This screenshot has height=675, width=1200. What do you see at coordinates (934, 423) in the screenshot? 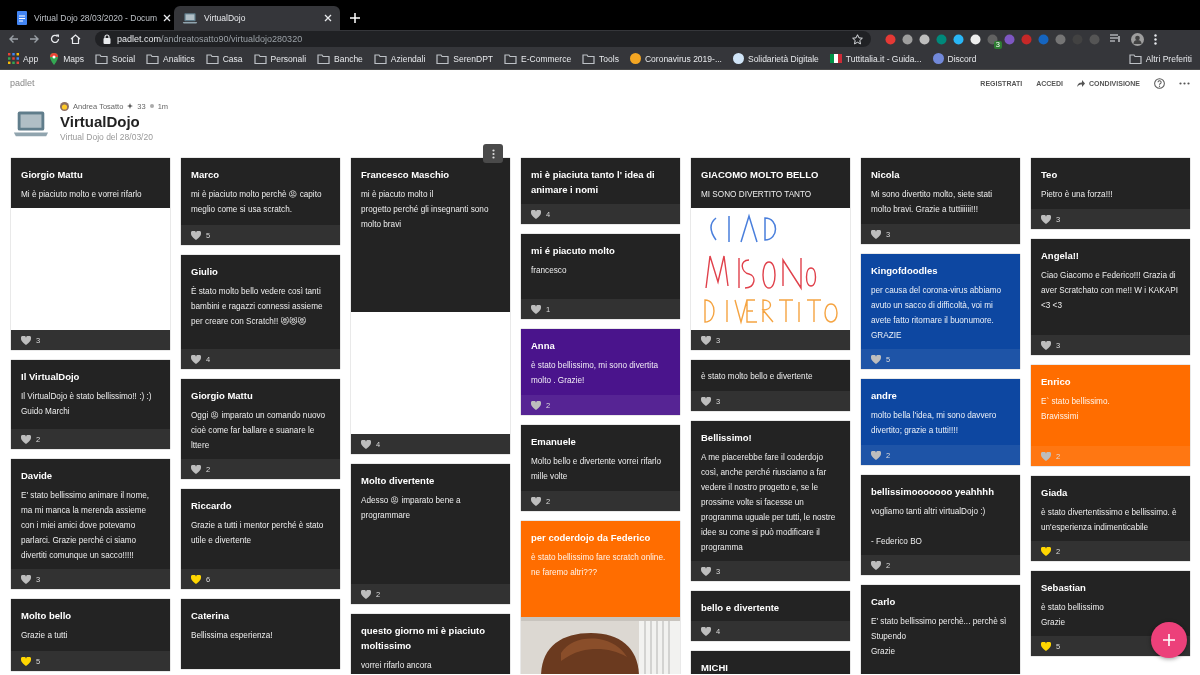
I see `post-text: molto bella l'idea, mi sono davvero divertito; grazie a tutti!!!!` at bounding box center [934, 423].